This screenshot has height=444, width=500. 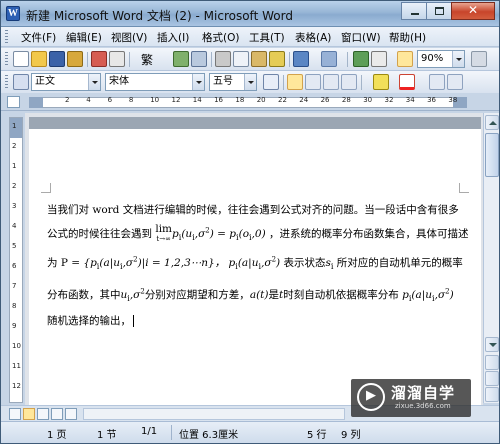 What do you see at coordinates (21, 82) in the screenshot?
I see `styles-icon` at bounding box center [21, 82].